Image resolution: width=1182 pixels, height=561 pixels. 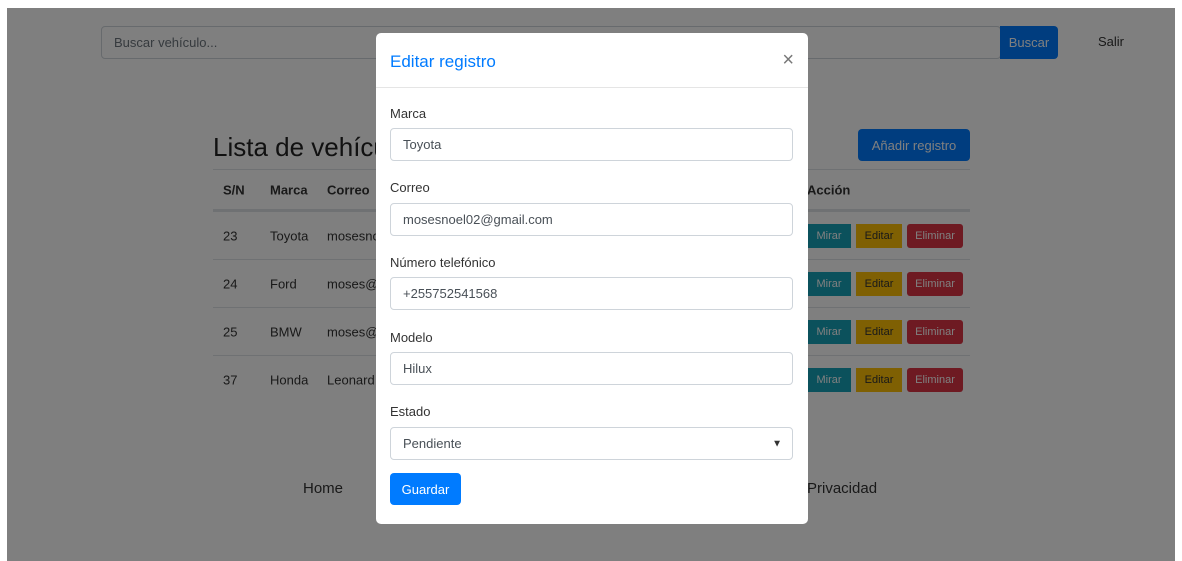 I want to click on model-label: Modelo, so click(x=411, y=337).